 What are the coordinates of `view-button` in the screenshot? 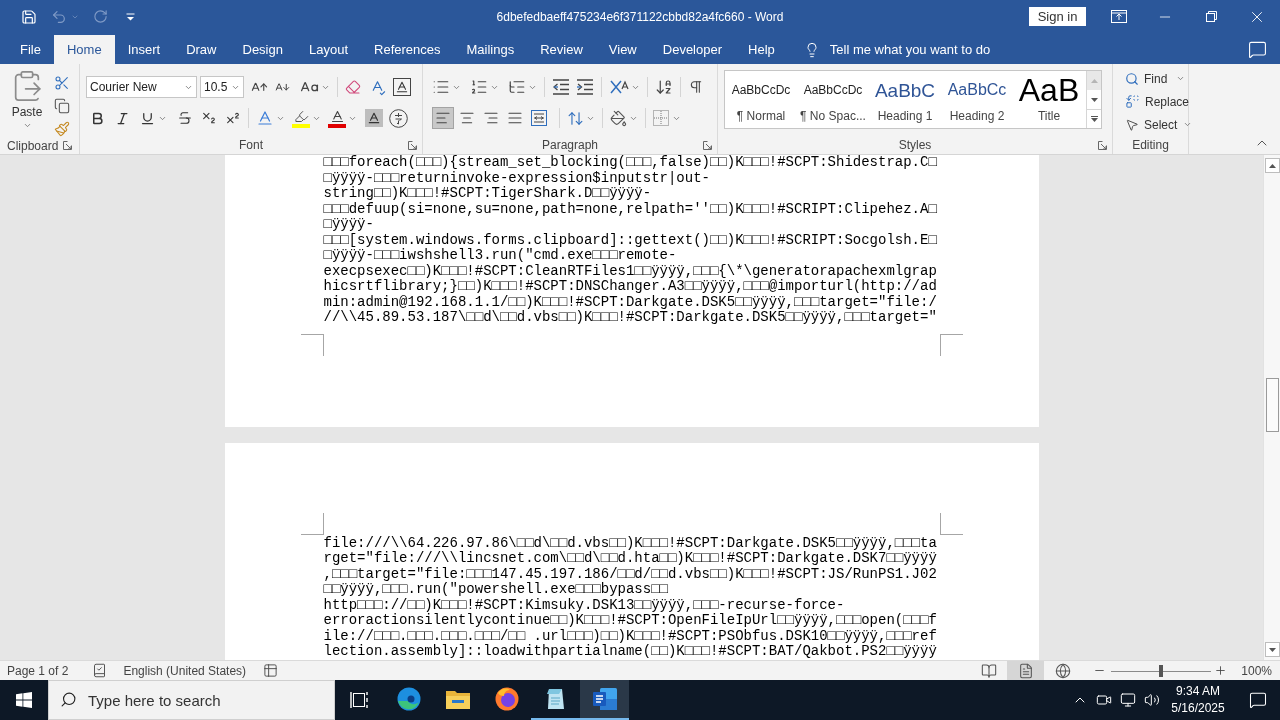 It's located at (1026, 670).